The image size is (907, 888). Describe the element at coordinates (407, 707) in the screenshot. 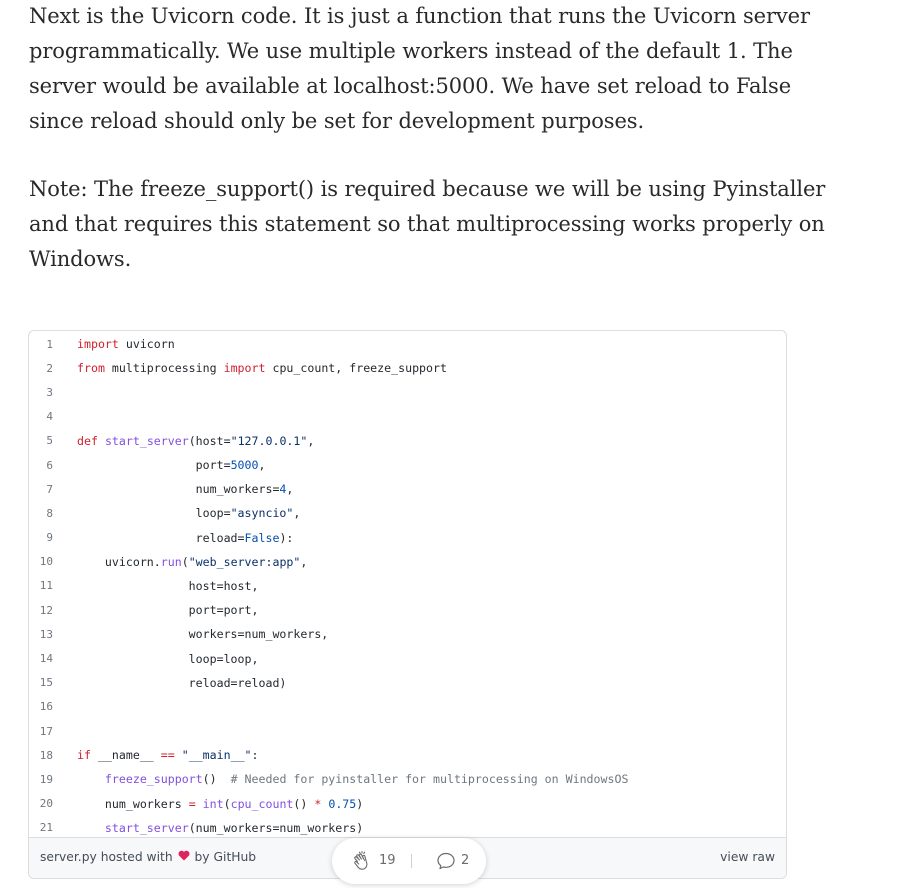

I see `code-line: 16` at that location.